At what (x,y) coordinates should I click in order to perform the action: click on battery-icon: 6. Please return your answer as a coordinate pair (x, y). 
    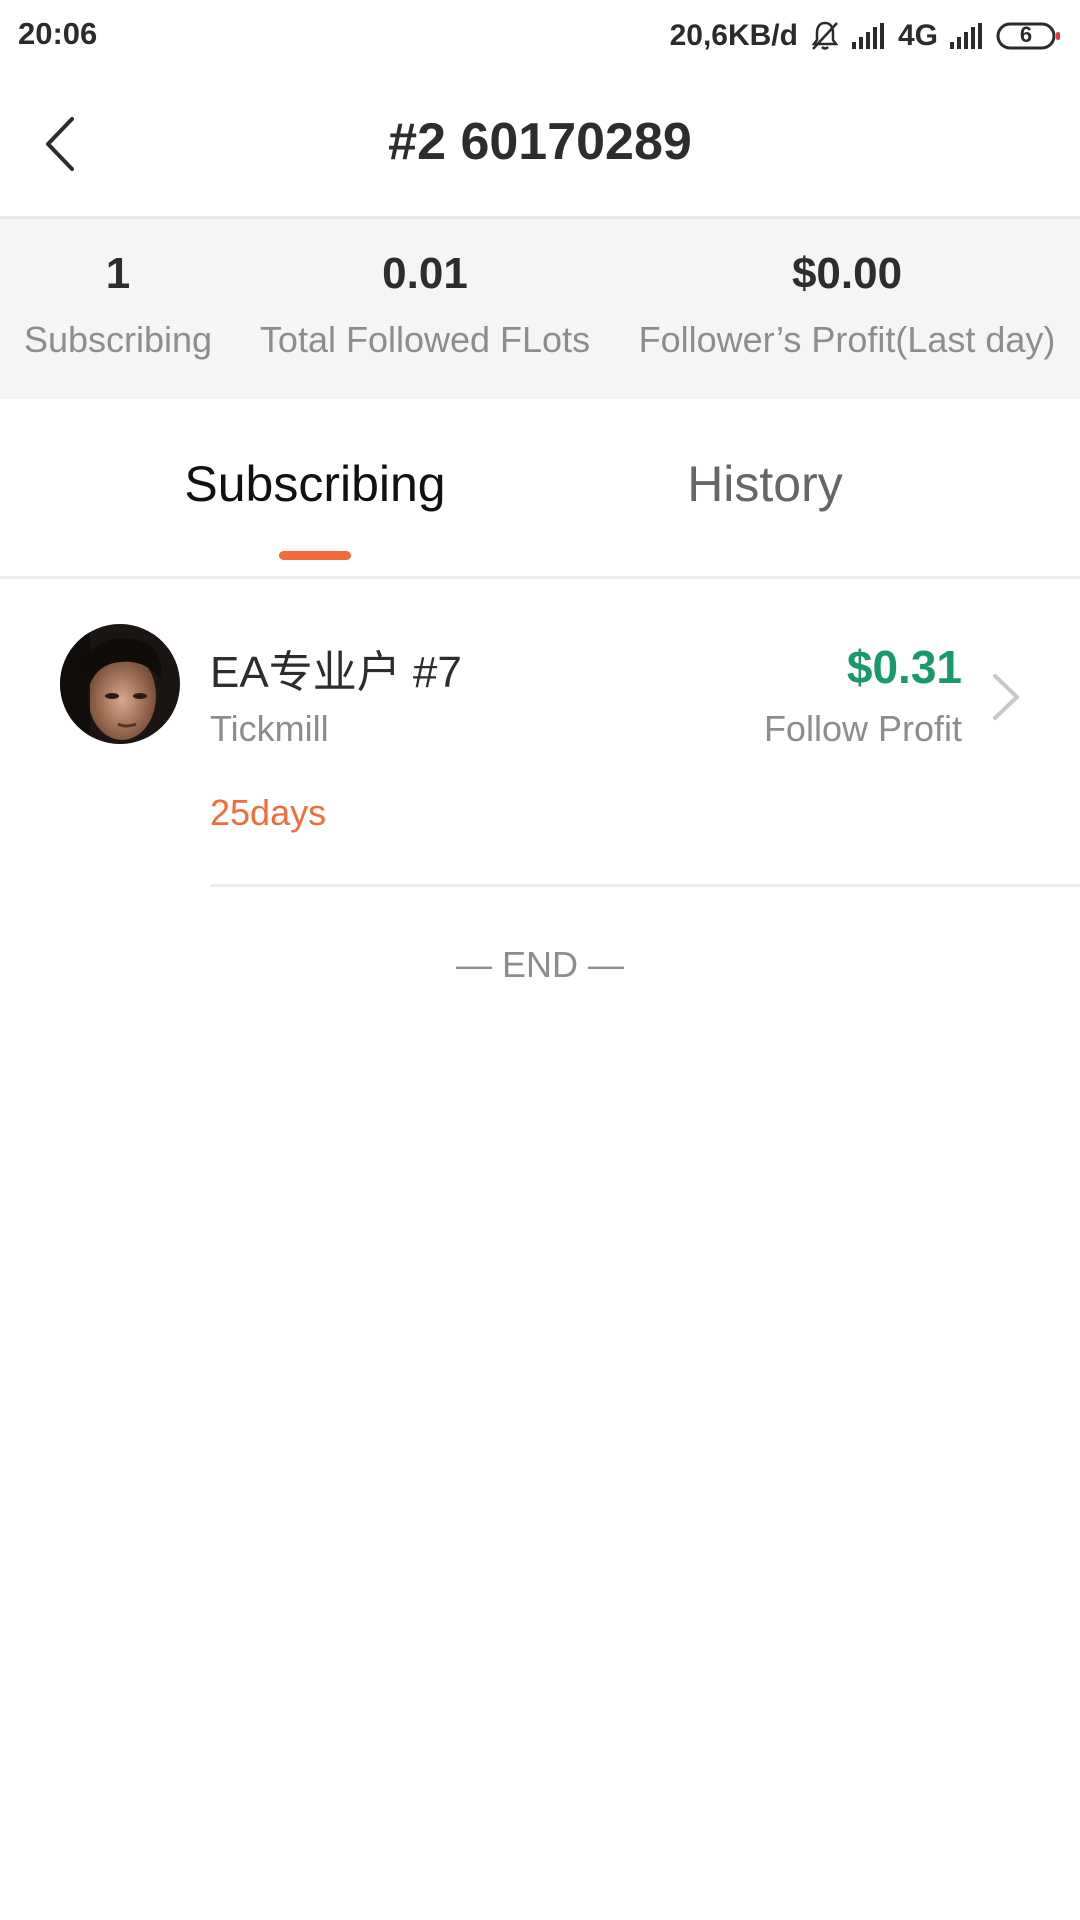
    Looking at the image, I should click on (1029, 36).